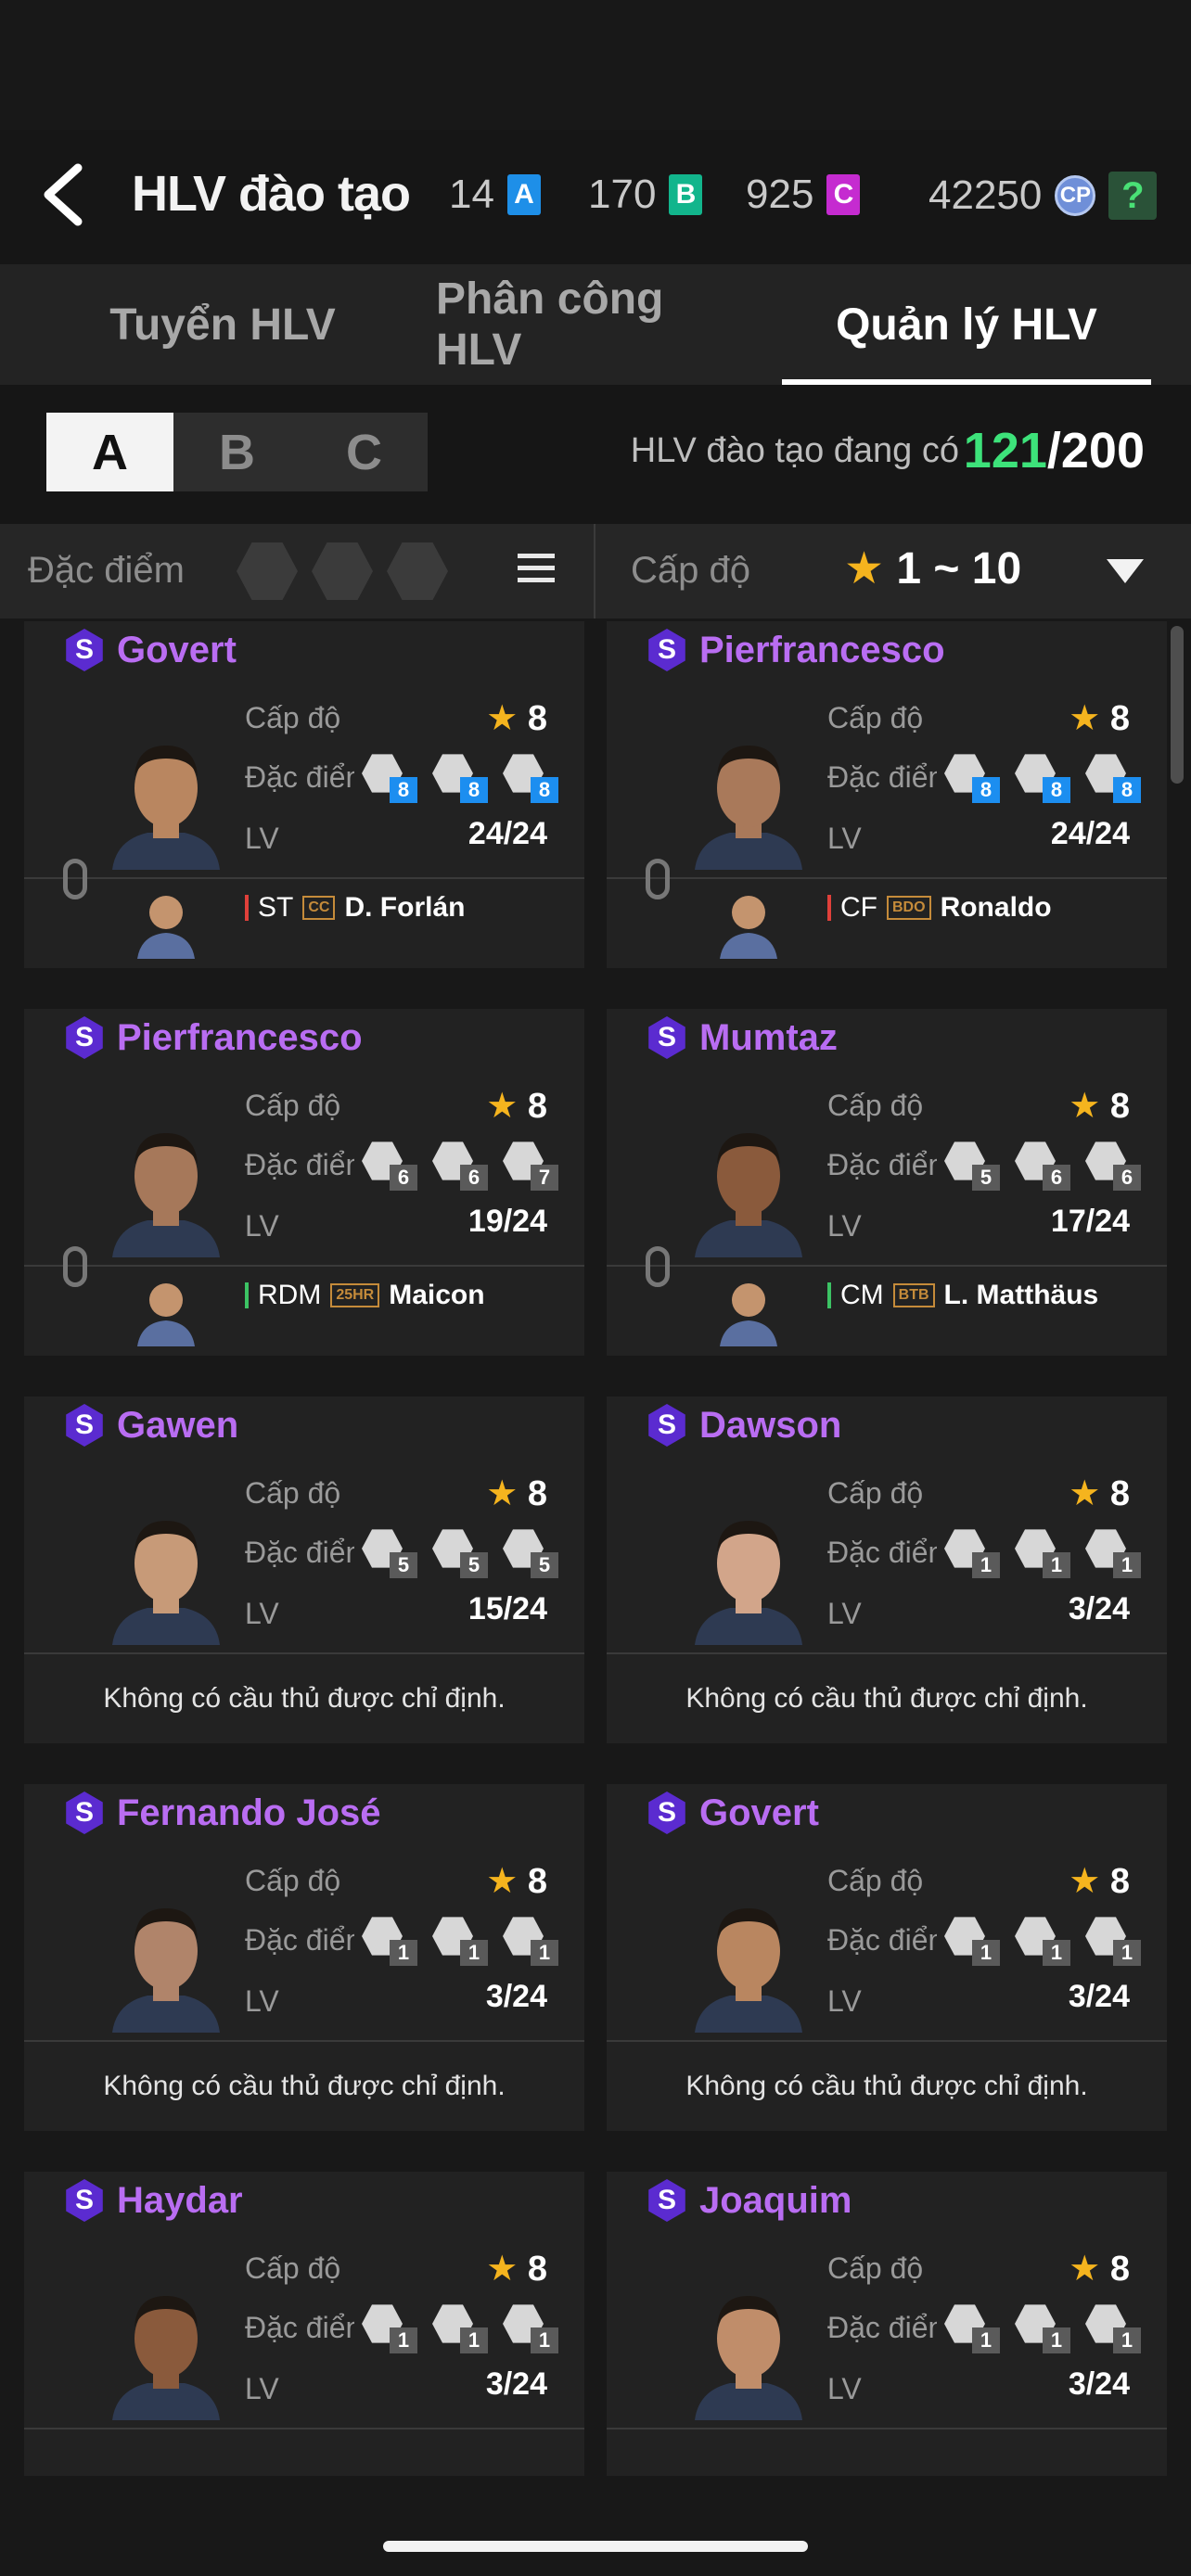 This screenshot has height=2576, width=1191. I want to click on star-value: 8, so click(537, 719).